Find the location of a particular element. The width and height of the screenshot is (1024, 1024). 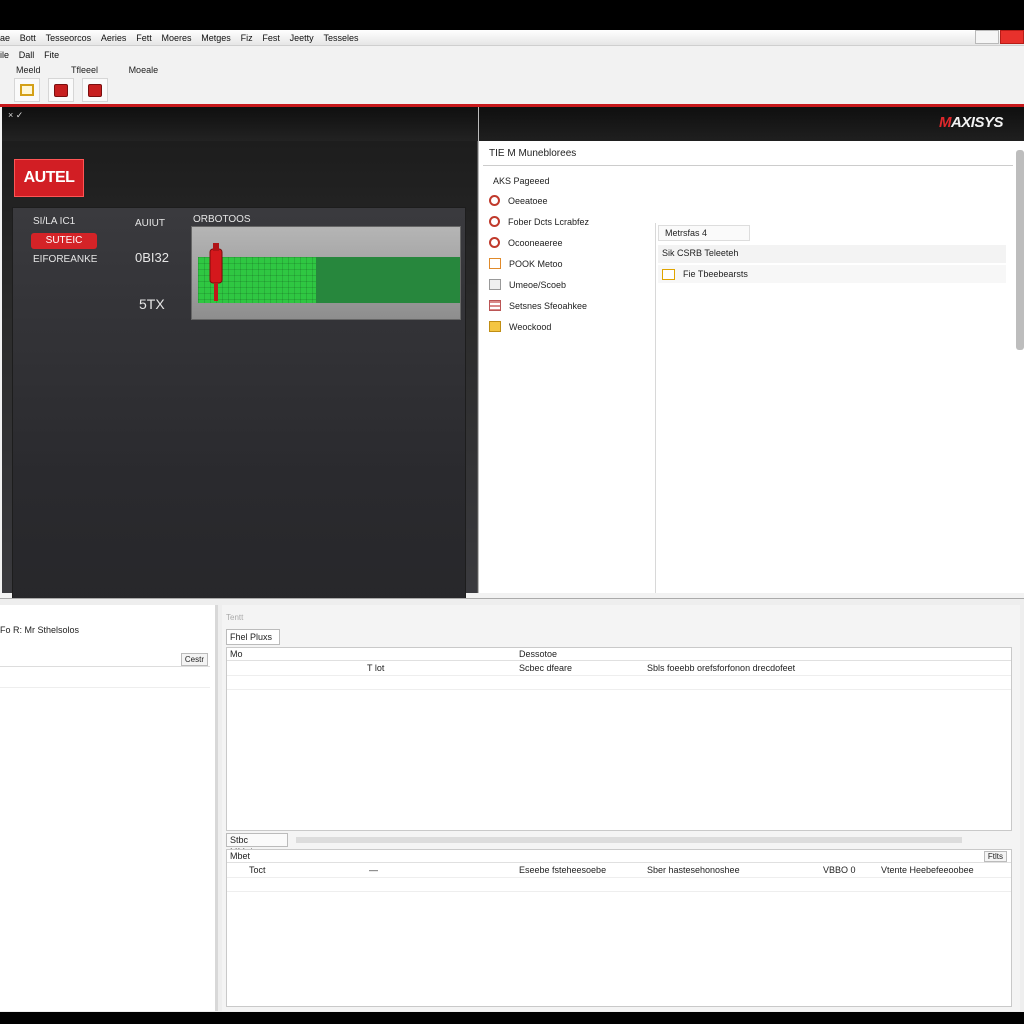

menu-item: Metges is located at coordinates (216, 38).